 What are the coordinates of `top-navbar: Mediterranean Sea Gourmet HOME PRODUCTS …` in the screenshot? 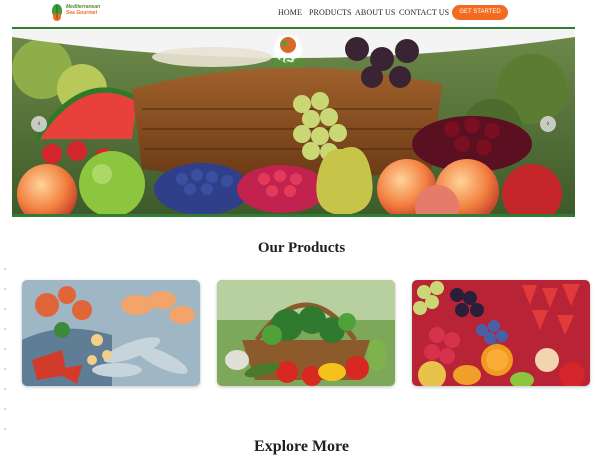 It's located at (301, 13).